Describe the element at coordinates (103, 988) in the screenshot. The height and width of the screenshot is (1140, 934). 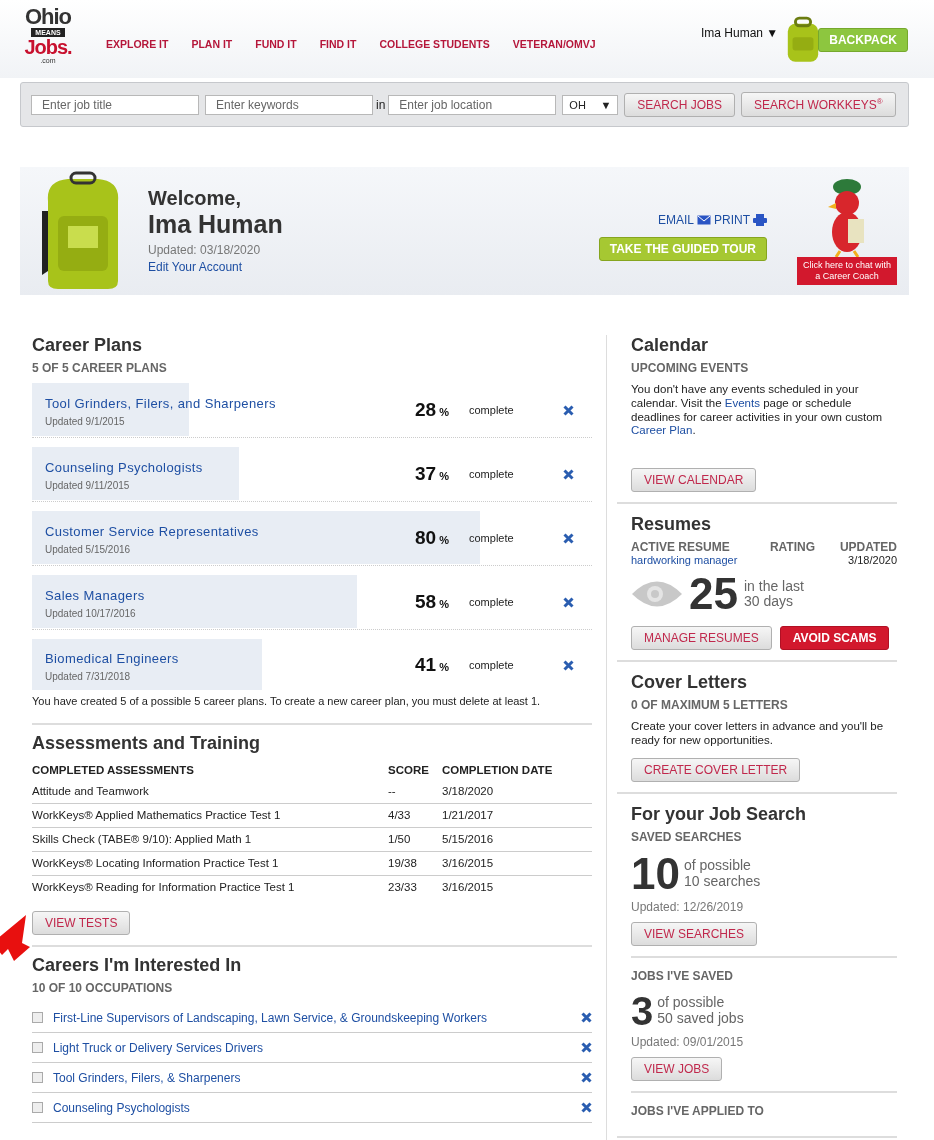
I see `section-subtitle: 10 OF 10 OCCUPATIONS` at that location.